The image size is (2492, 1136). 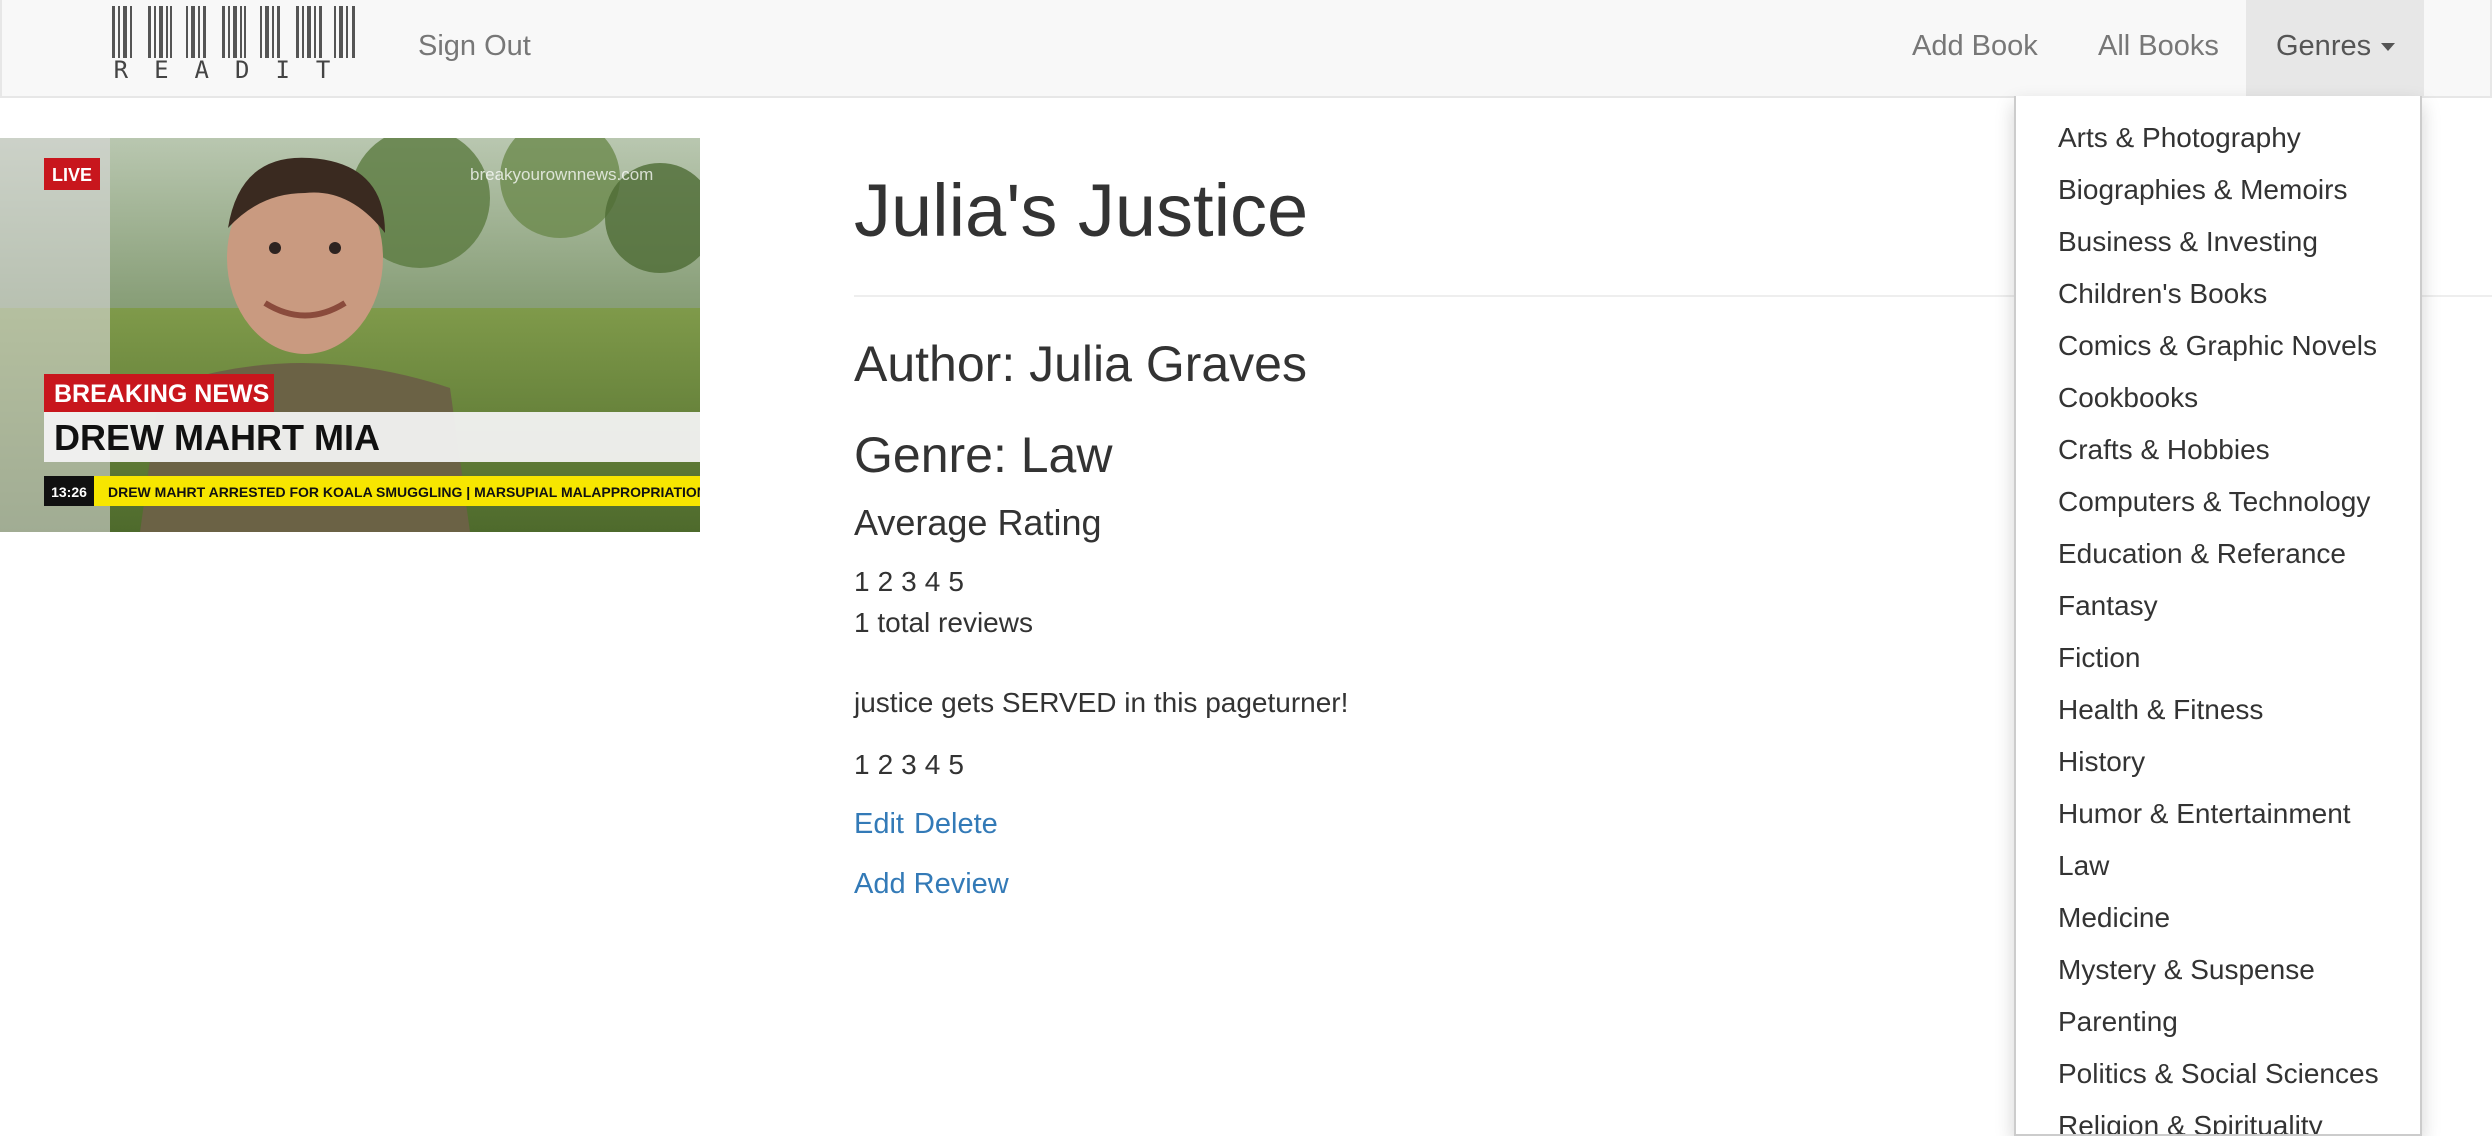 I want to click on genres-label: Genres, so click(x=2324, y=46).